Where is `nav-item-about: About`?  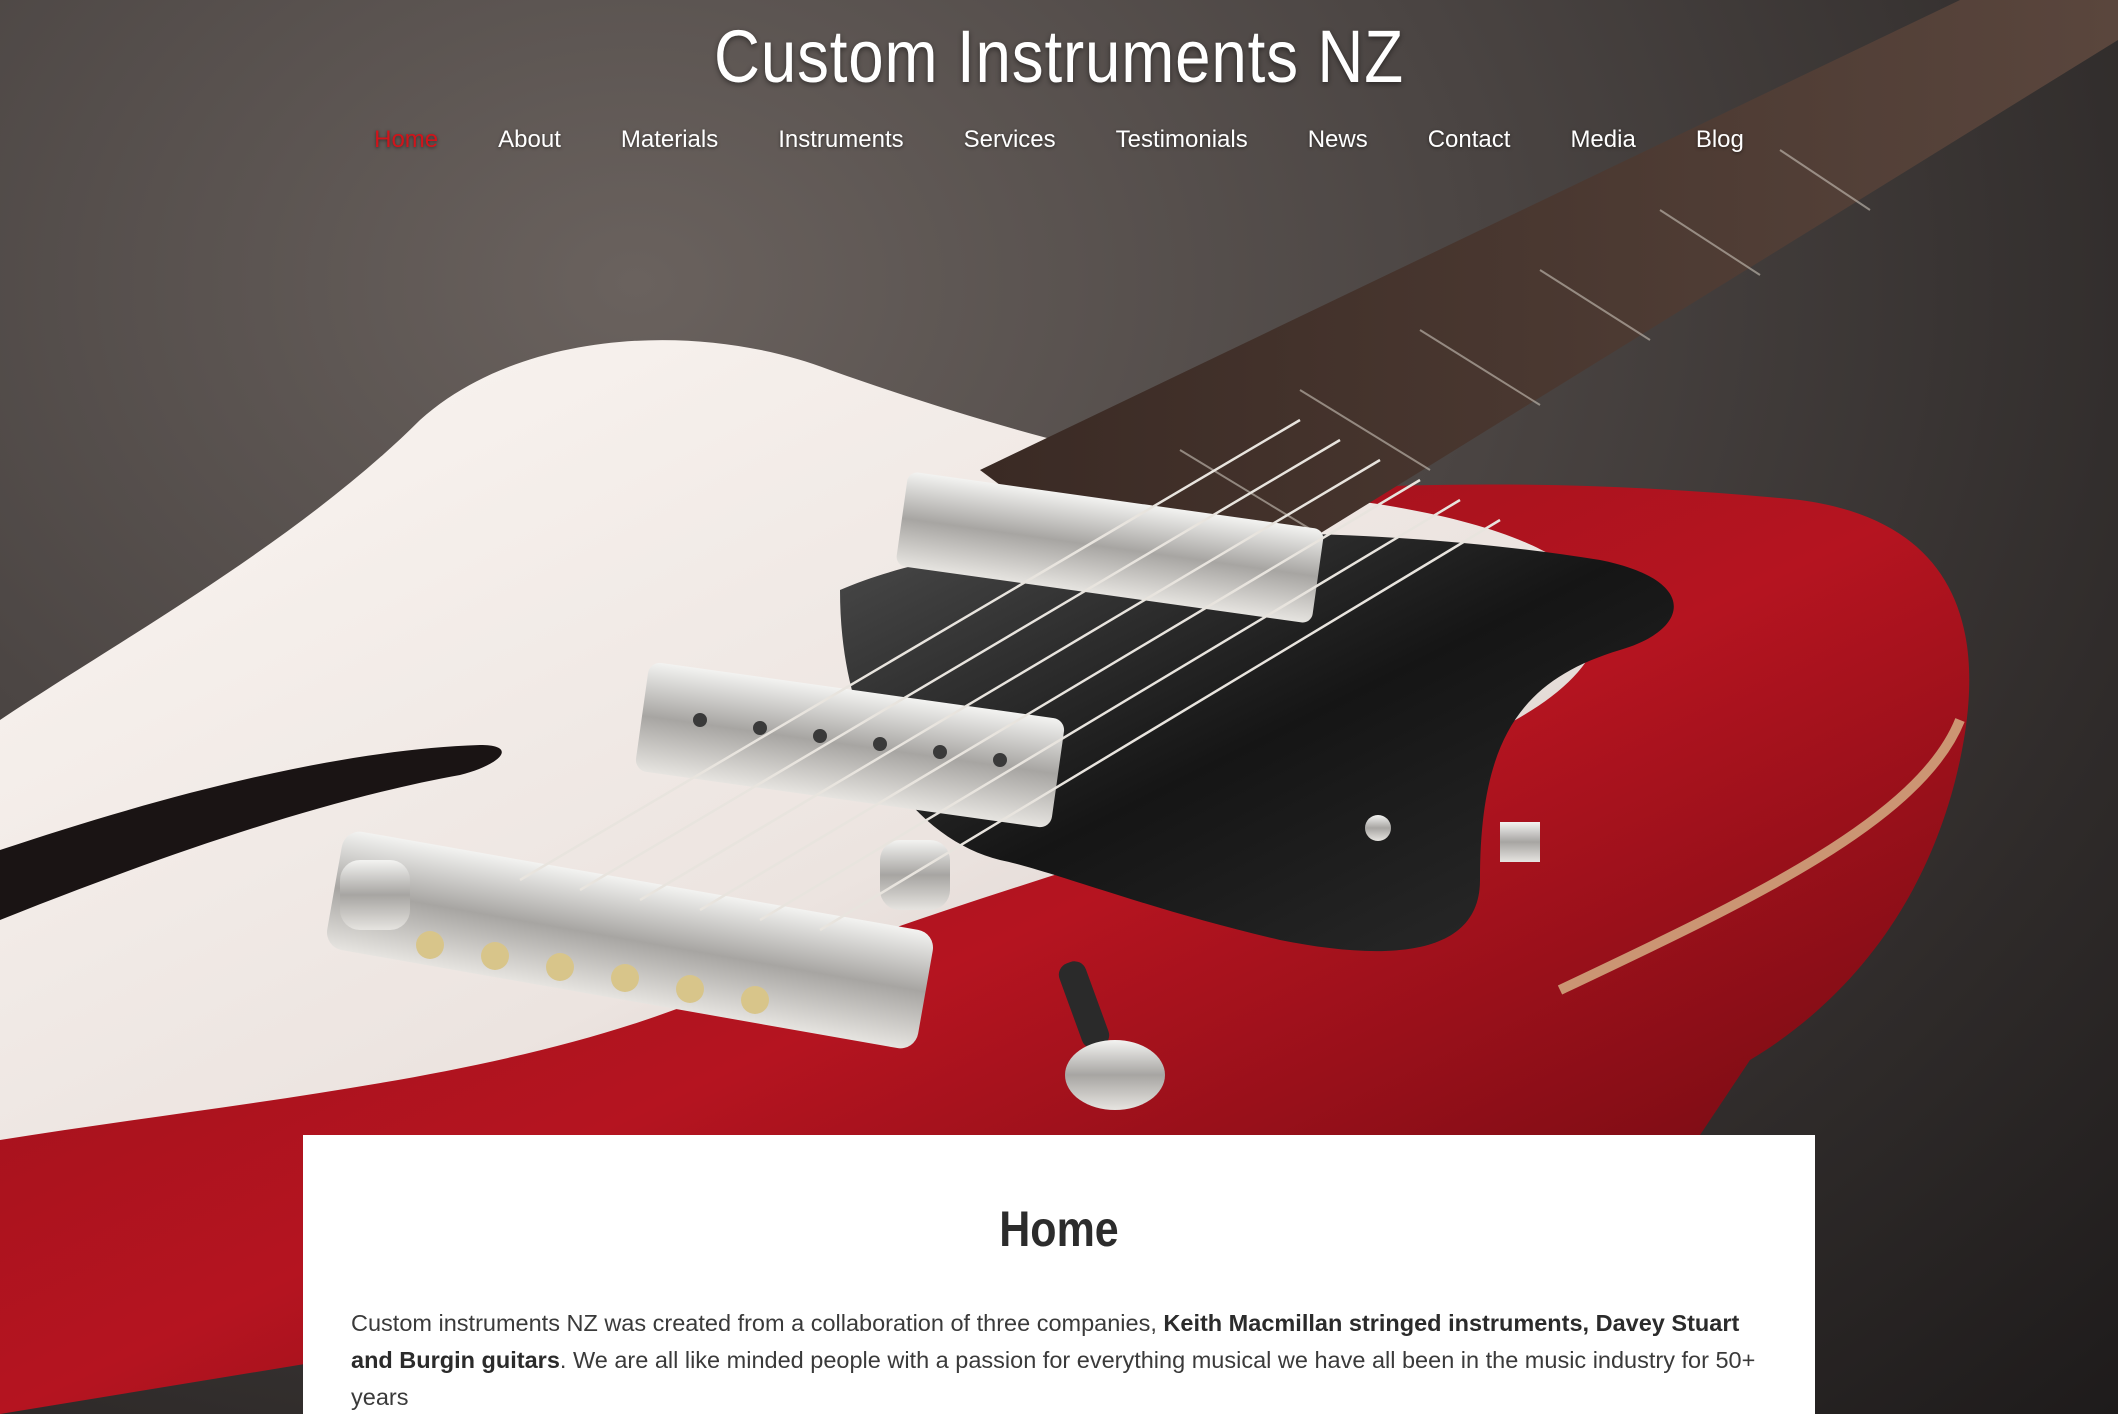
nav-item-about: About is located at coordinates (529, 140).